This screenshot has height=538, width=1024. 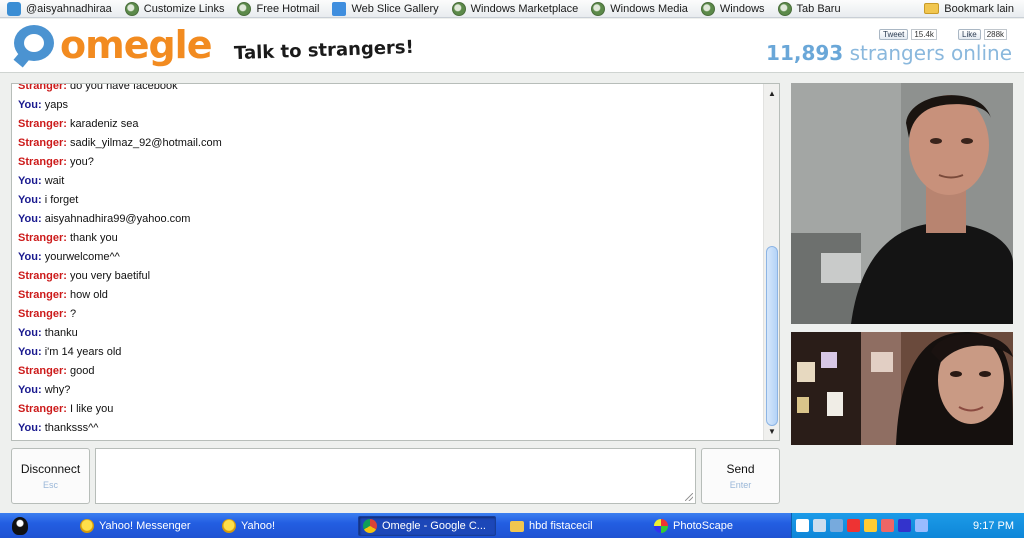 I want to click on chat-line: You: i forget, so click(x=48, y=200).